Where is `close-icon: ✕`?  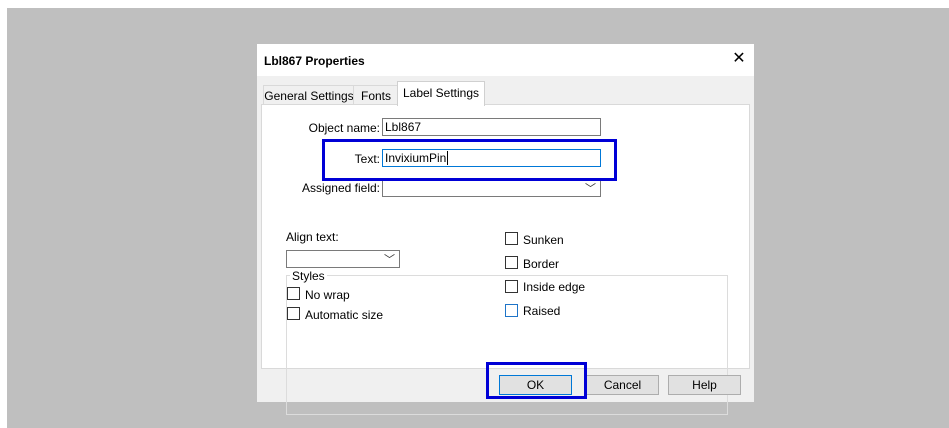 close-icon: ✕ is located at coordinates (739, 59).